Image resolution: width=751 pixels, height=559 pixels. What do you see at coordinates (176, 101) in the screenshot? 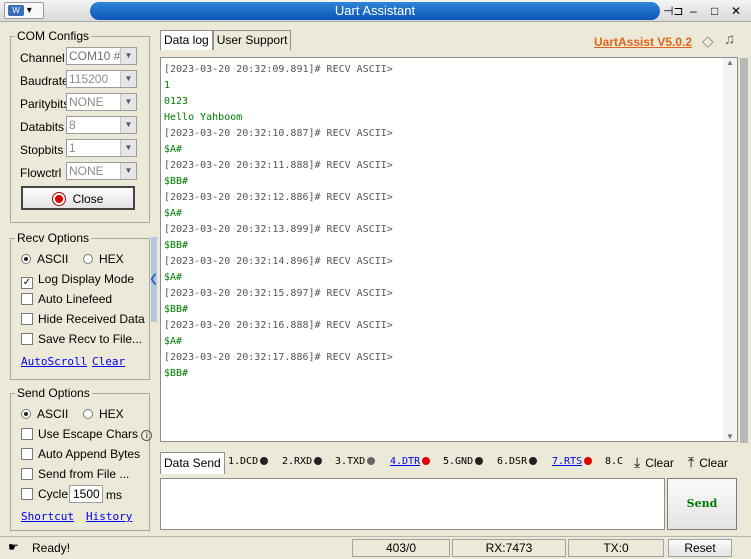
I see `log-line: 0123` at bounding box center [176, 101].